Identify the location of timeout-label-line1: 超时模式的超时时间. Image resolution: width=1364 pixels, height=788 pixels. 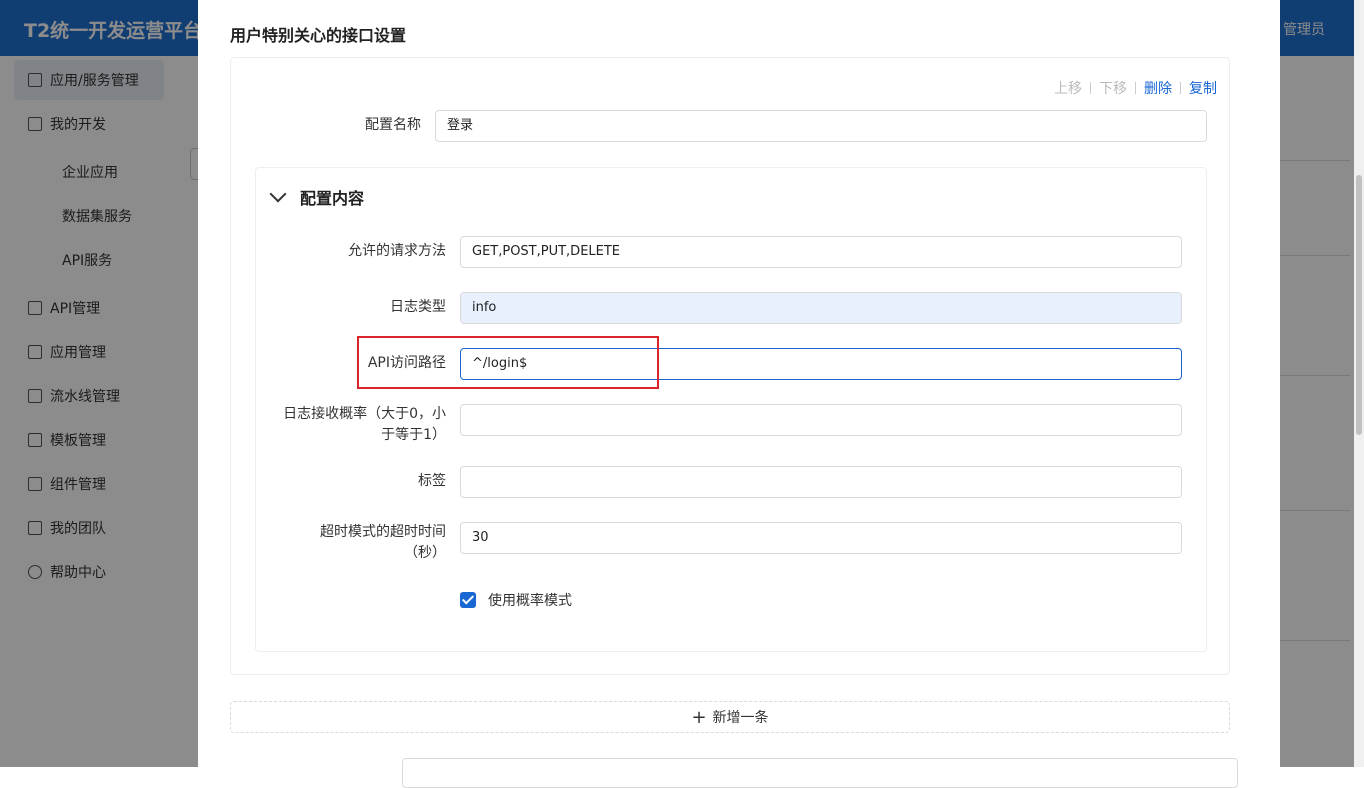
(383, 532).